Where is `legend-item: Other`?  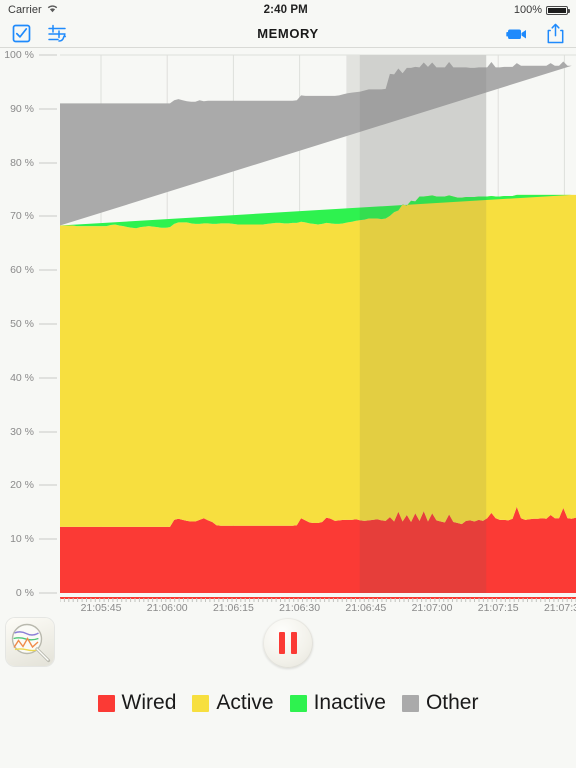
legend-item: Other is located at coordinates (440, 703).